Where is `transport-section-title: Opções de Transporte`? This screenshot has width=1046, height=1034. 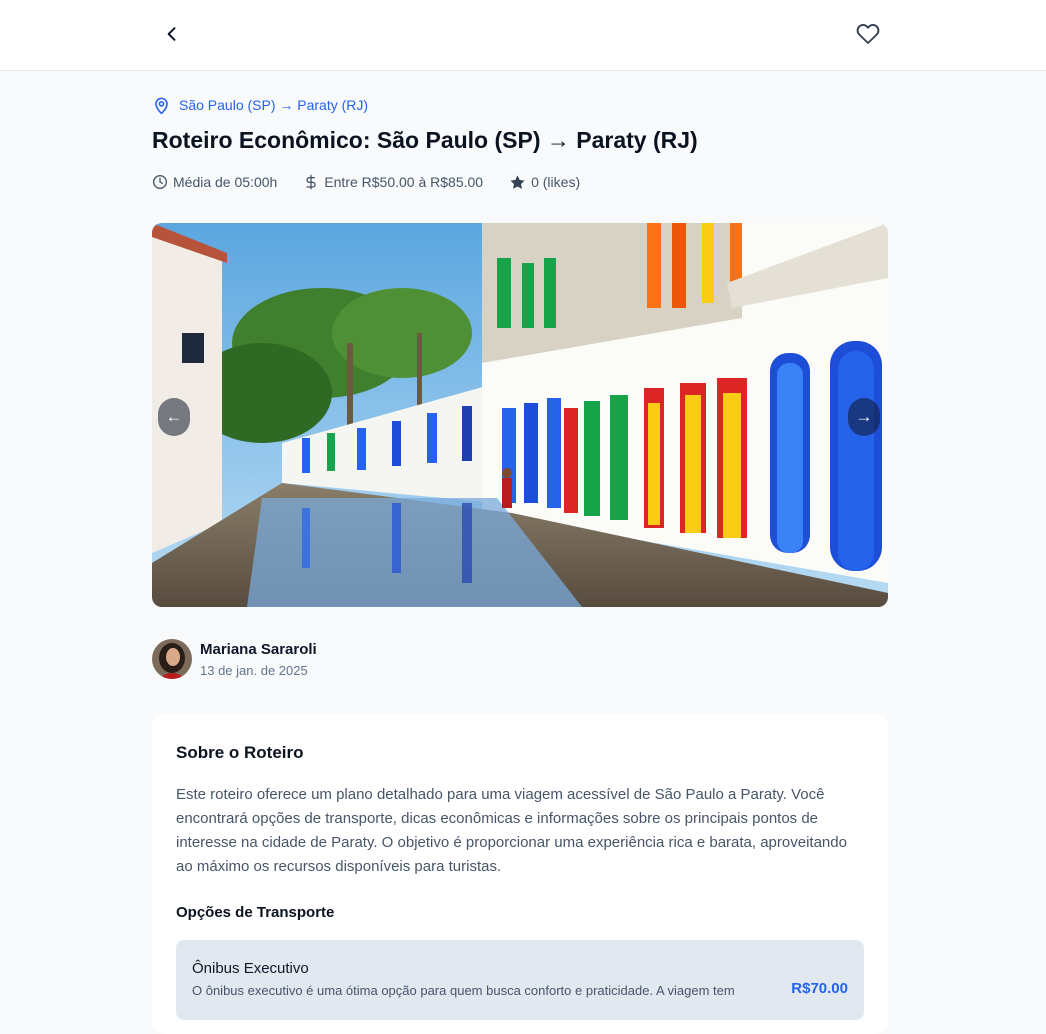 transport-section-title: Opções de Transporte is located at coordinates (255, 912).